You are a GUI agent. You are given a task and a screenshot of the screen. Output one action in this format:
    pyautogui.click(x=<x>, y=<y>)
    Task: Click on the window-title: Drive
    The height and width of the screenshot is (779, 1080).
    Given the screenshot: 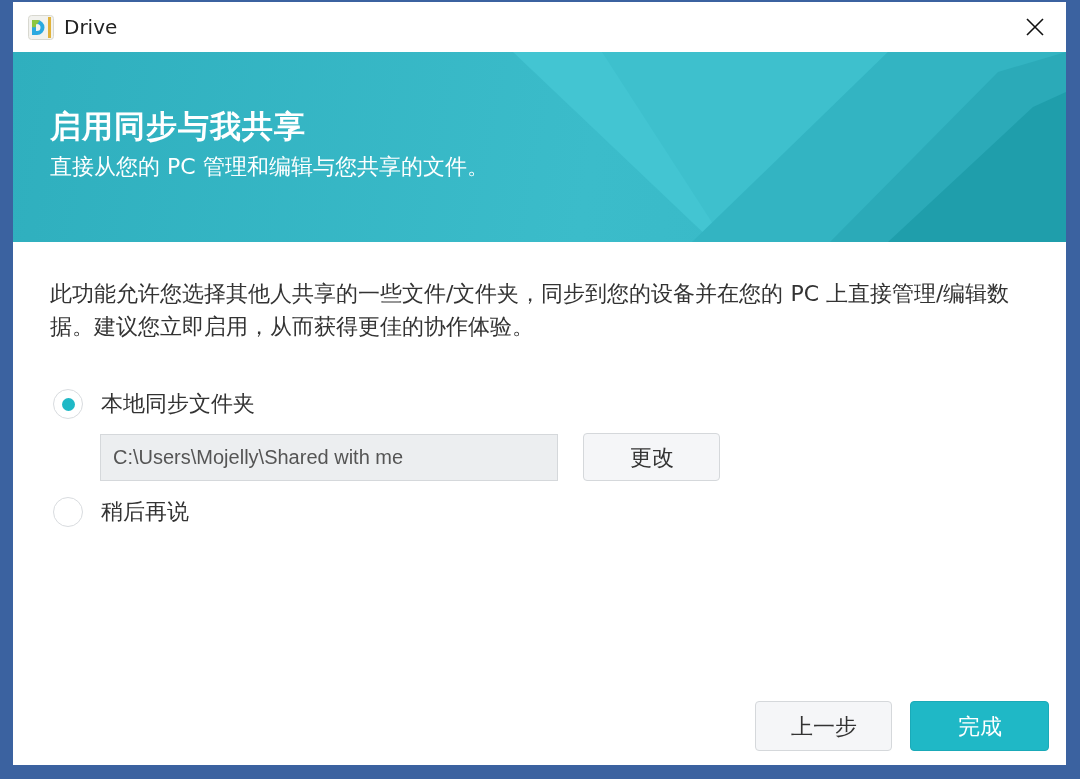 What is the action you would take?
    pyautogui.click(x=91, y=27)
    